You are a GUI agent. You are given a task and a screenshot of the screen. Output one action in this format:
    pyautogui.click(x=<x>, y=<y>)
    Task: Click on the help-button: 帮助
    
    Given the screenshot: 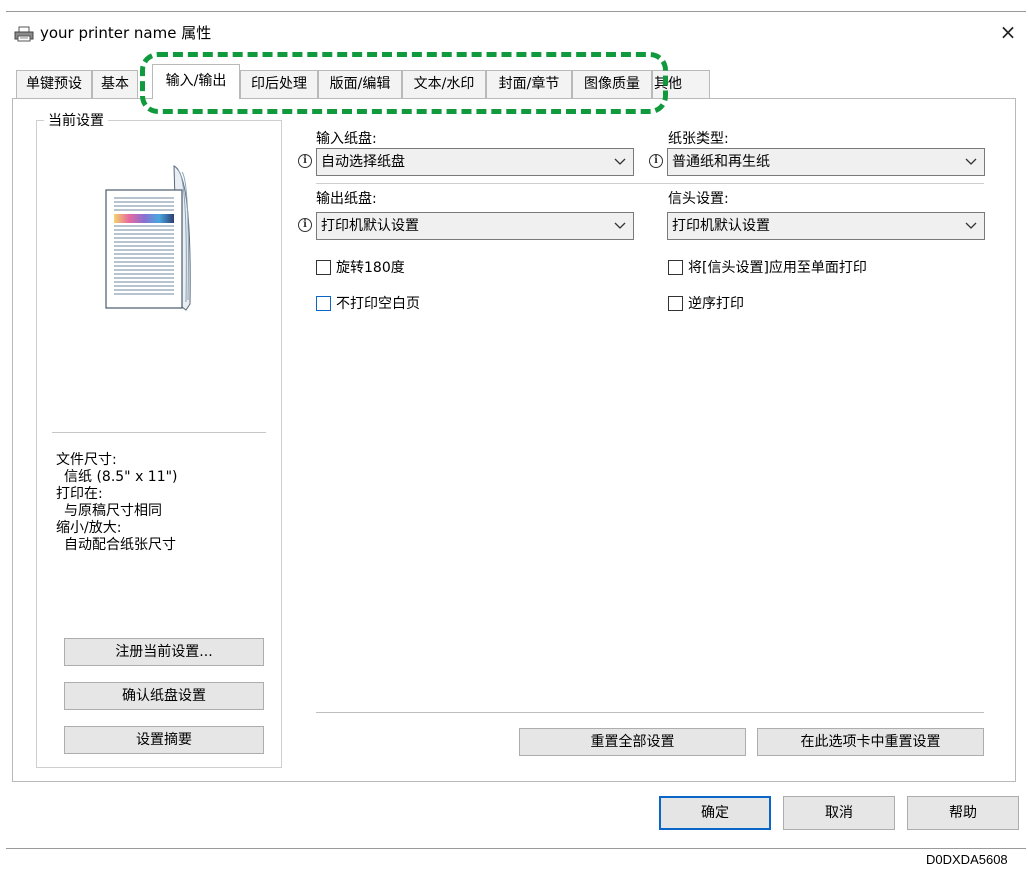 What is the action you would take?
    pyautogui.click(x=963, y=813)
    